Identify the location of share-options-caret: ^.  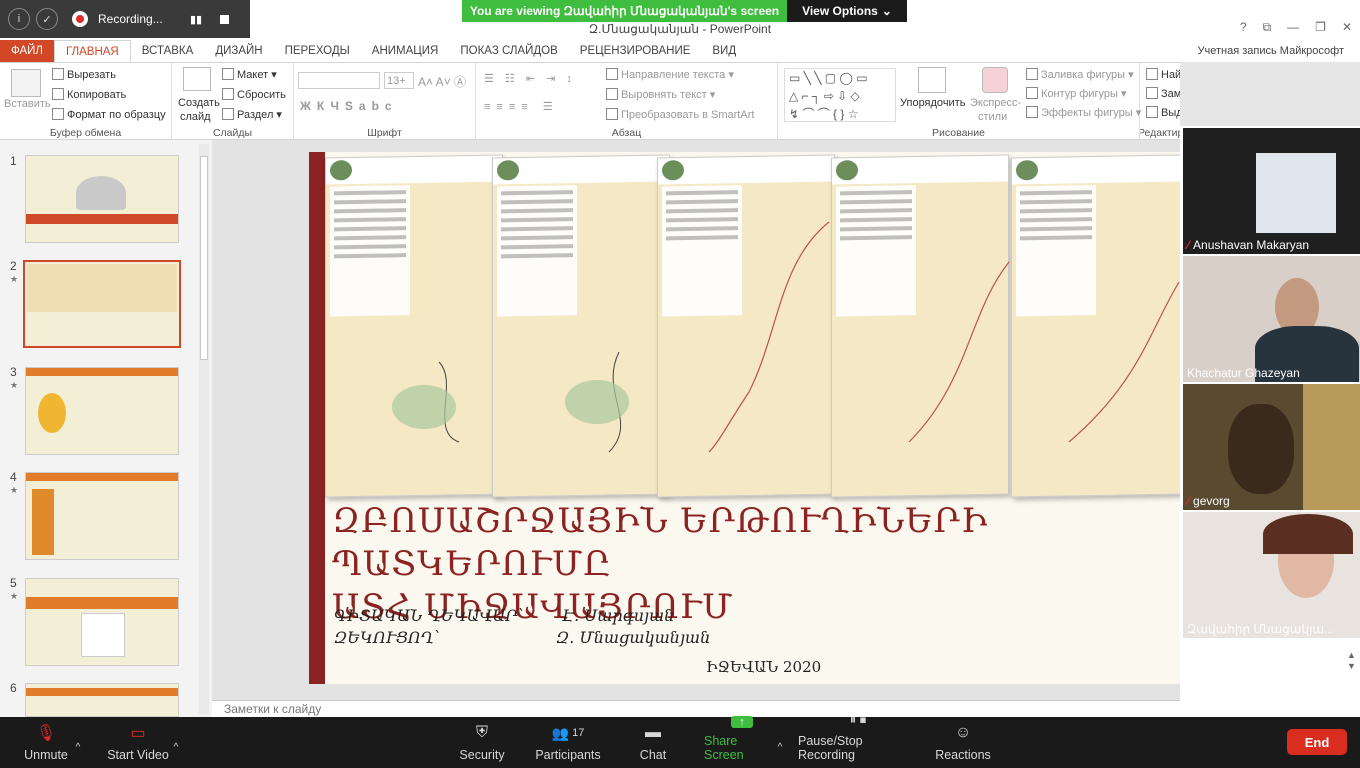
(780, 742).